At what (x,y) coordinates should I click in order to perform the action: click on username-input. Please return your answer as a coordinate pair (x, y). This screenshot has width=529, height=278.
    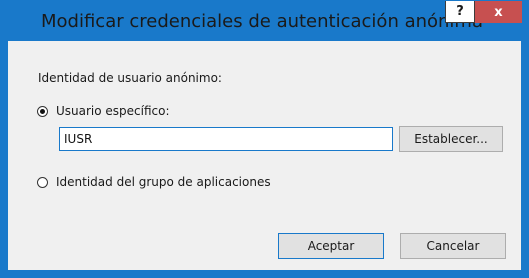
    Looking at the image, I should click on (226, 139).